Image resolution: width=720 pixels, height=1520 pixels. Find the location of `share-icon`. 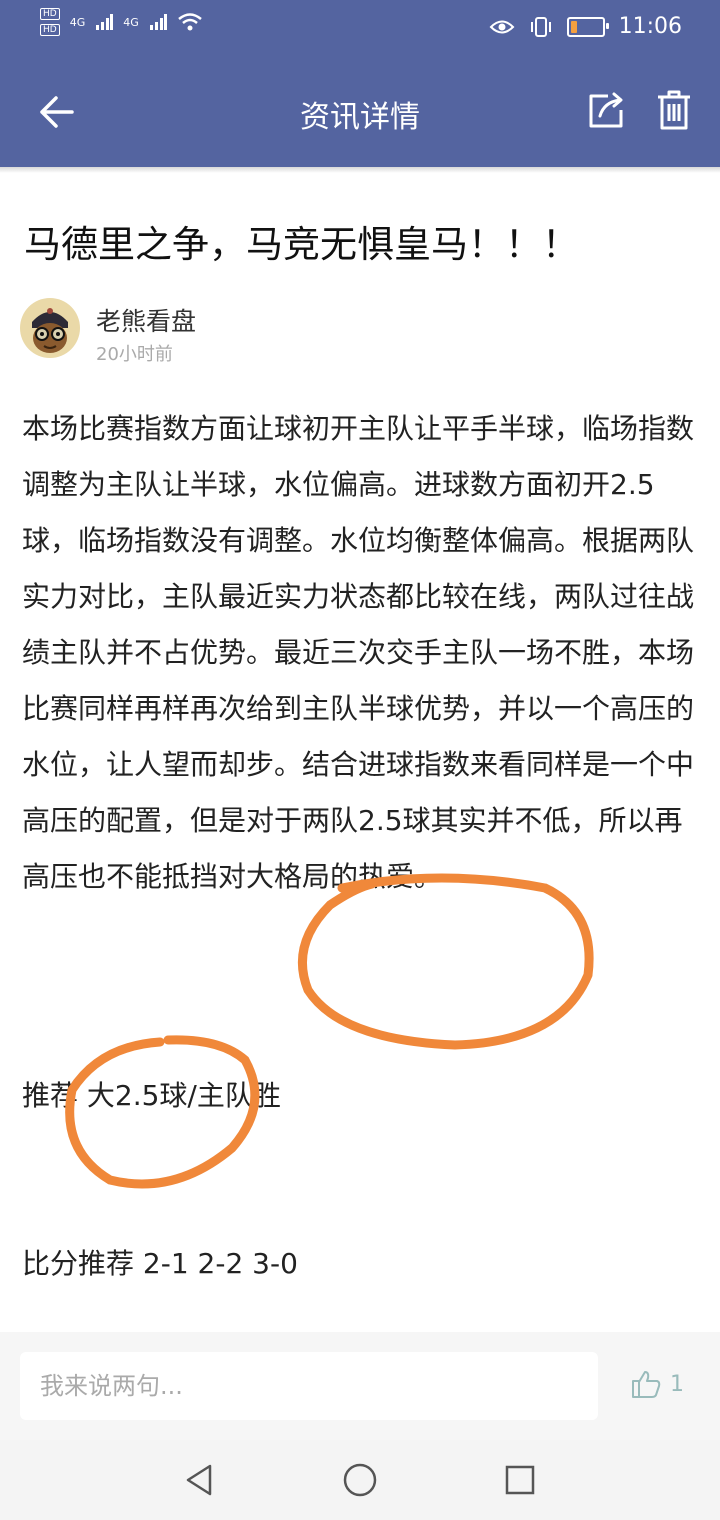

share-icon is located at coordinates (606, 110).